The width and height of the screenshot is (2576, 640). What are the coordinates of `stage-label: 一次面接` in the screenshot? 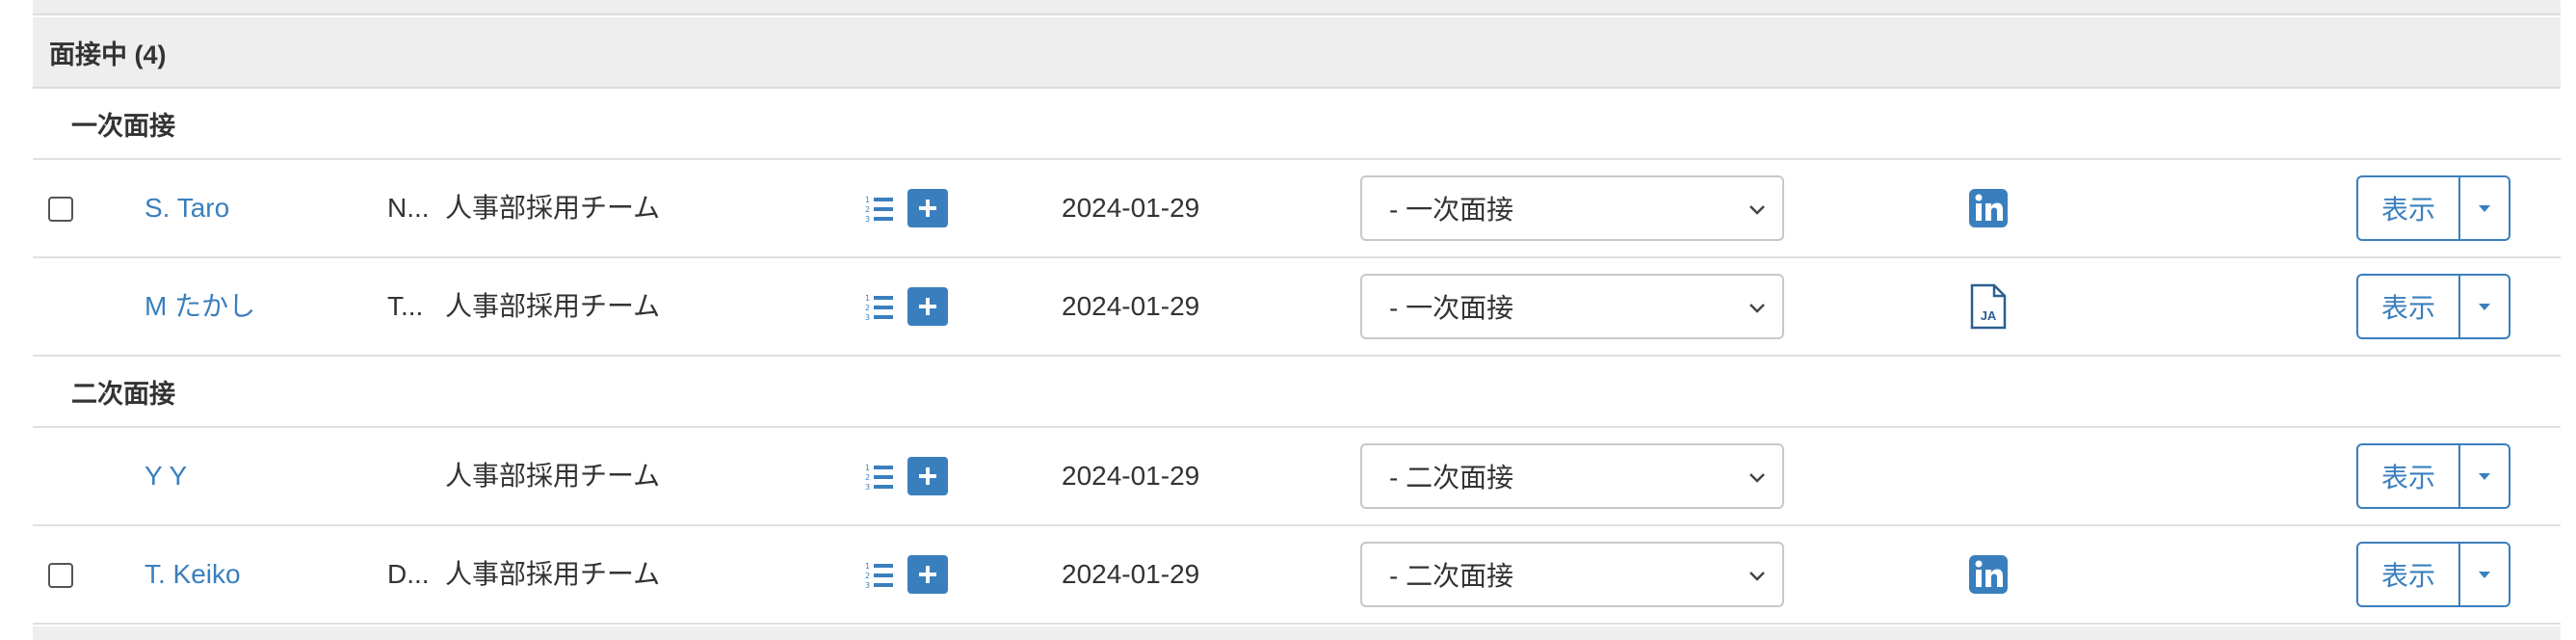 It's located at (123, 126).